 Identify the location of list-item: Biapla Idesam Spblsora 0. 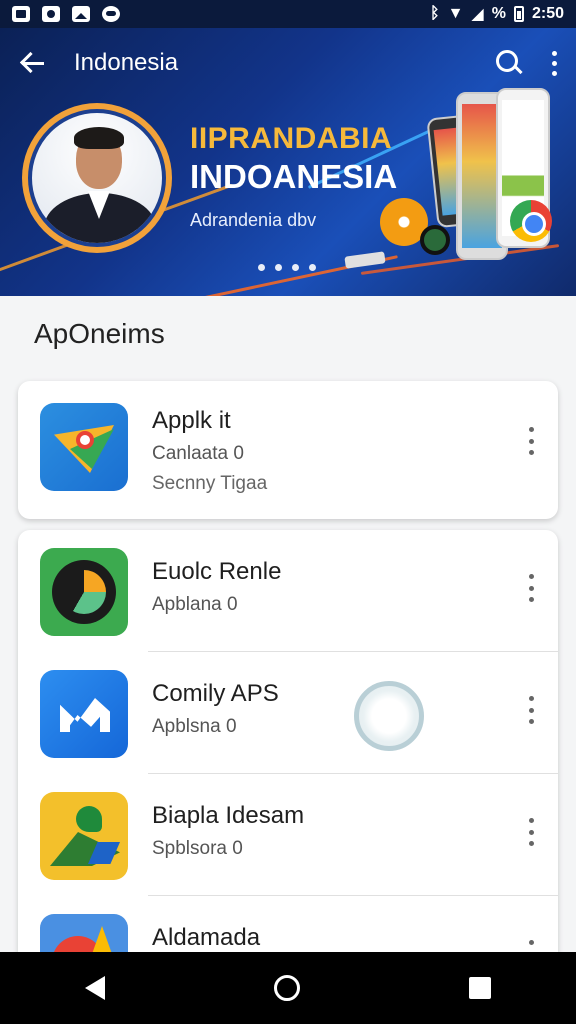
(288, 835).